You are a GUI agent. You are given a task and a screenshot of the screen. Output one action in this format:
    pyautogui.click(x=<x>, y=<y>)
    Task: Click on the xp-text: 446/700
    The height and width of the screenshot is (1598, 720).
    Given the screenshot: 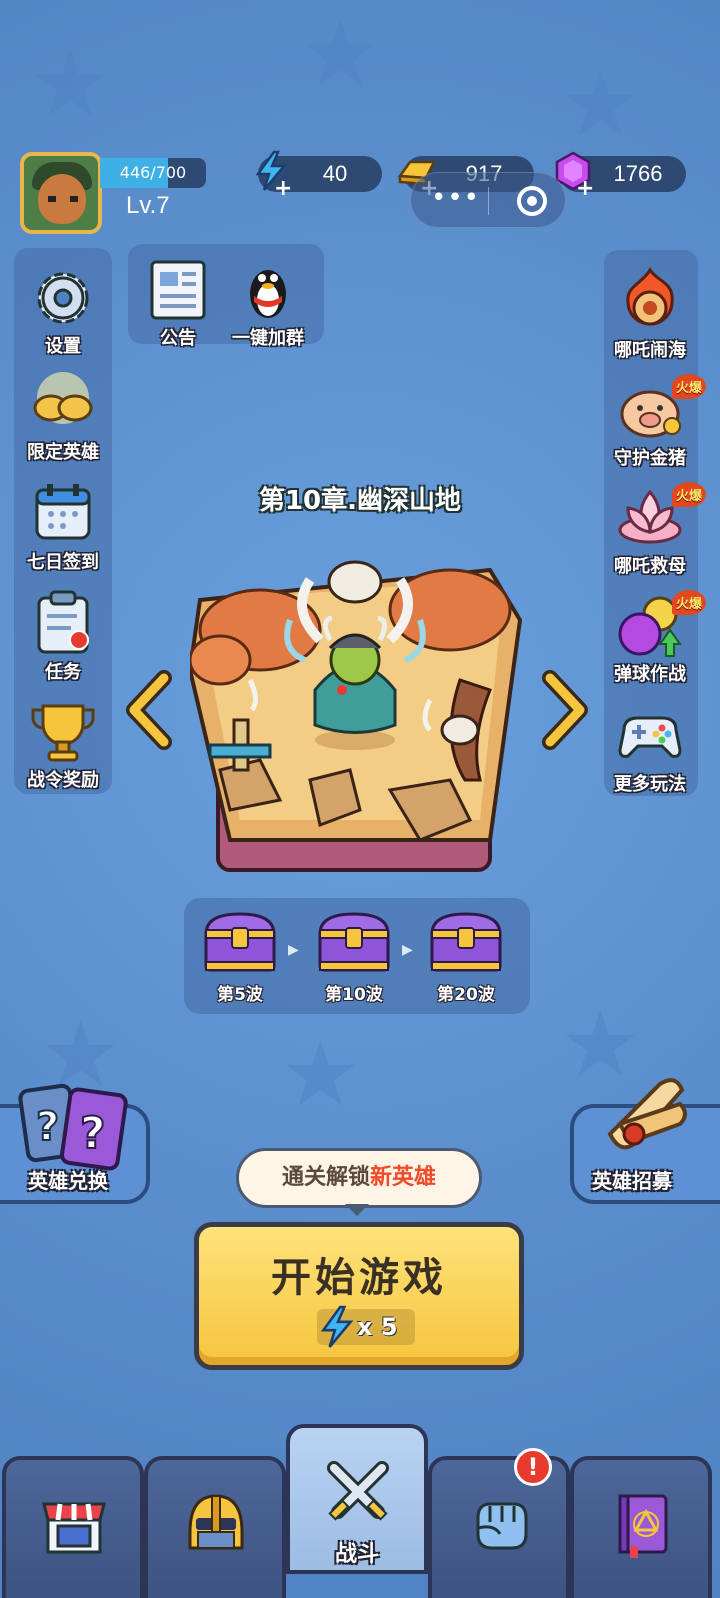 What is the action you would take?
    pyautogui.click(x=153, y=172)
    